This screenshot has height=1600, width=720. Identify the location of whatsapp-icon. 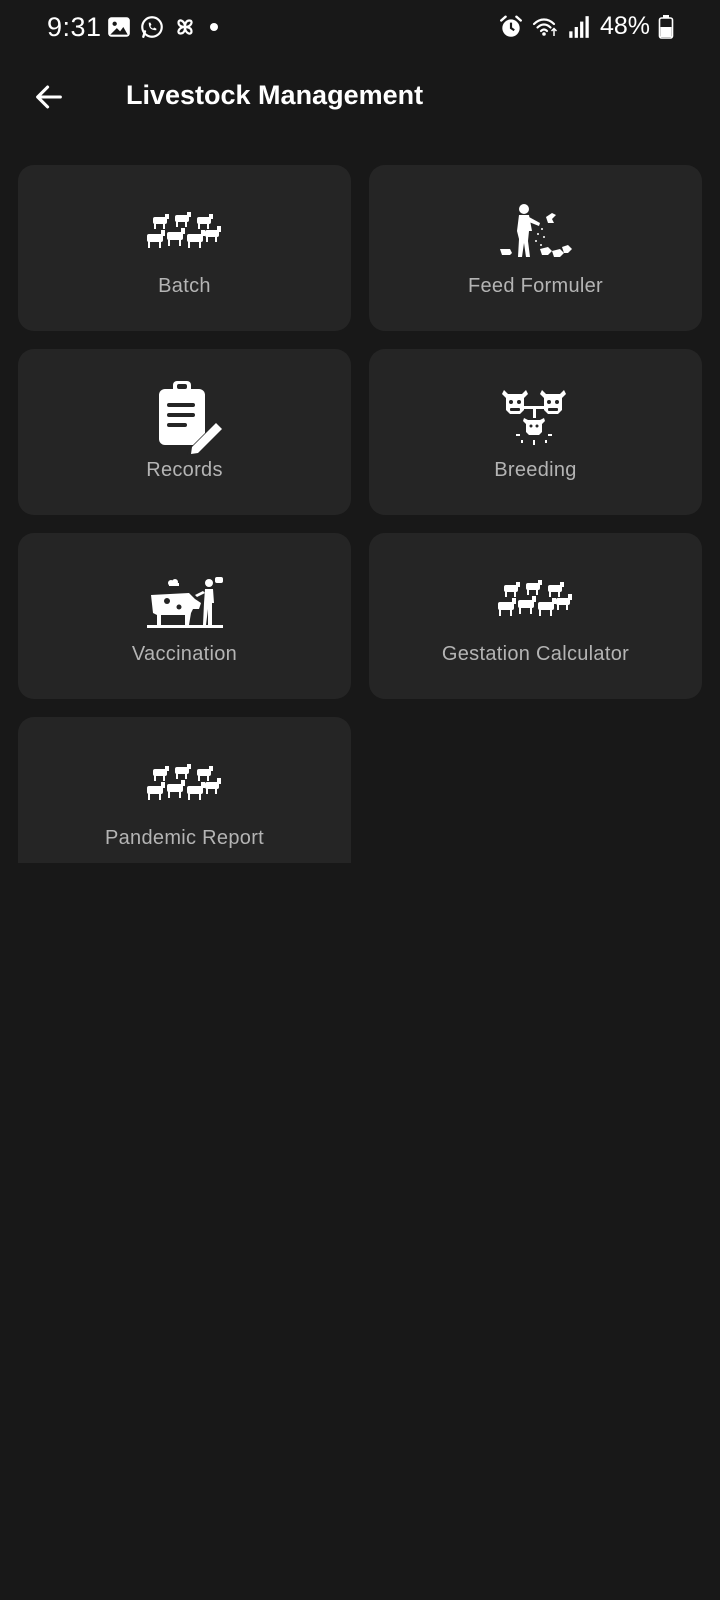
(152, 27).